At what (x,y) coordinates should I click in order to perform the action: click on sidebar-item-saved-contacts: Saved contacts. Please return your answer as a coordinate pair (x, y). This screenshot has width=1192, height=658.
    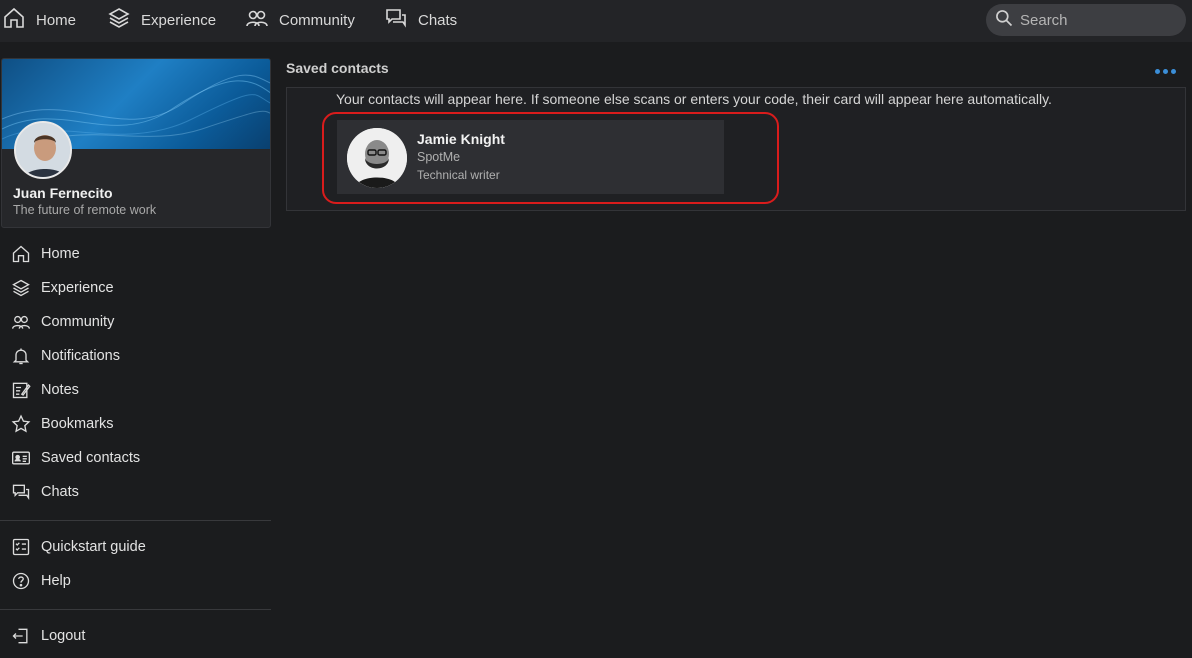
    Looking at the image, I should click on (136, 458).